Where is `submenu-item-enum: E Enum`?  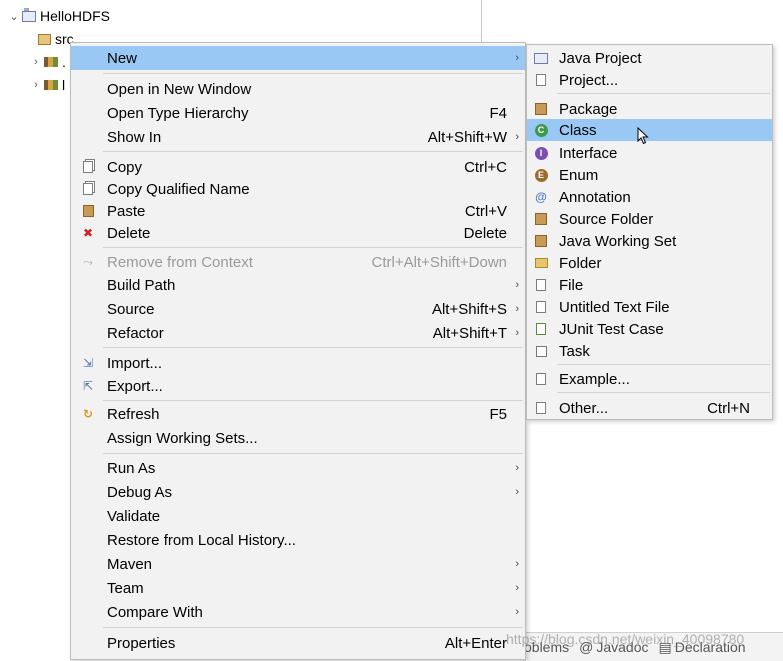
submenu-item-enum: E Enum is located at coordinates (649, 175).